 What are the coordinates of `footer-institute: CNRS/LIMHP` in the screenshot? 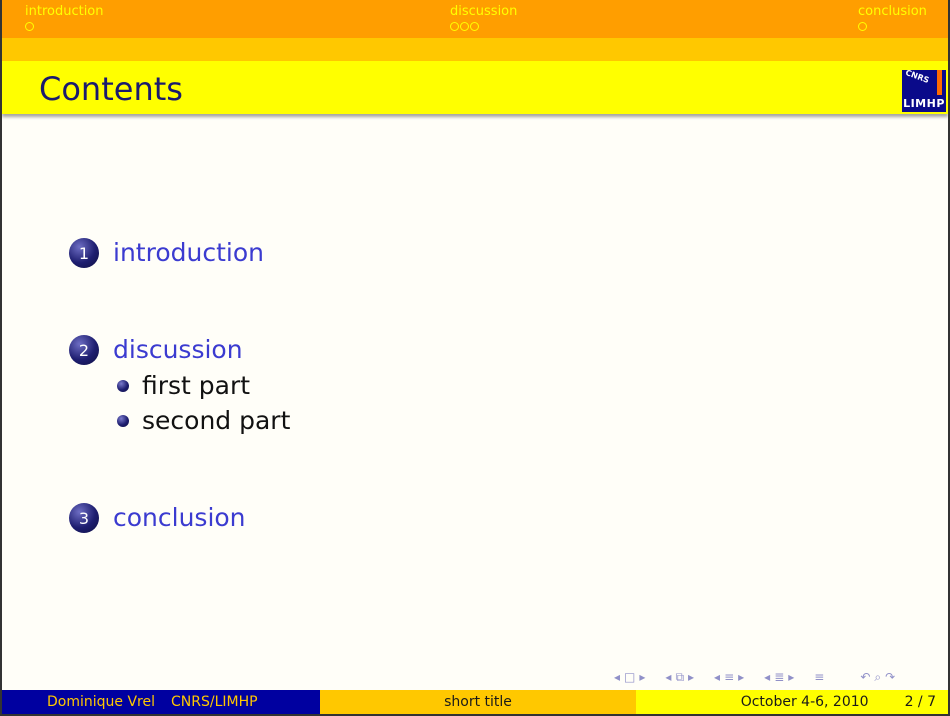 It's located at (214, 702).